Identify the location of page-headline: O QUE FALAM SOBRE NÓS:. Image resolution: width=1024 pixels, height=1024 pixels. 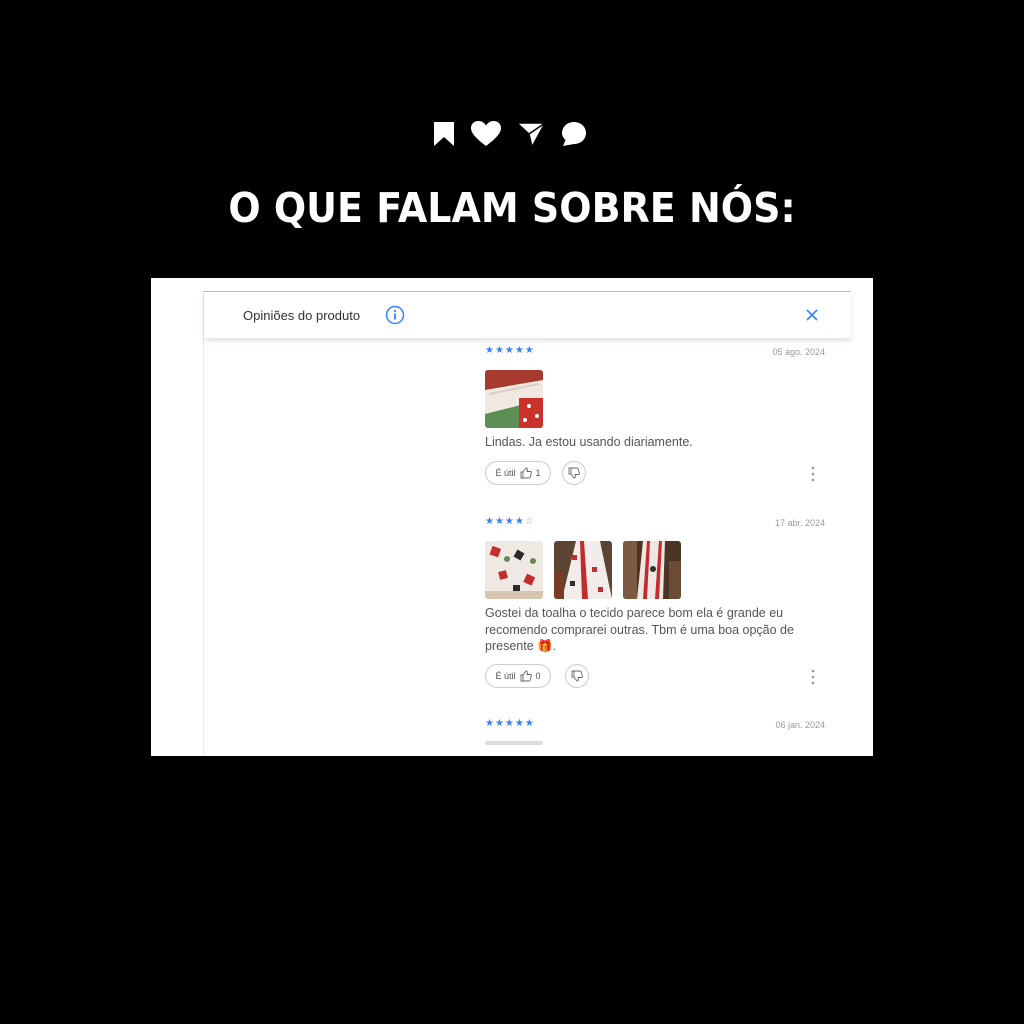
(512, 208).